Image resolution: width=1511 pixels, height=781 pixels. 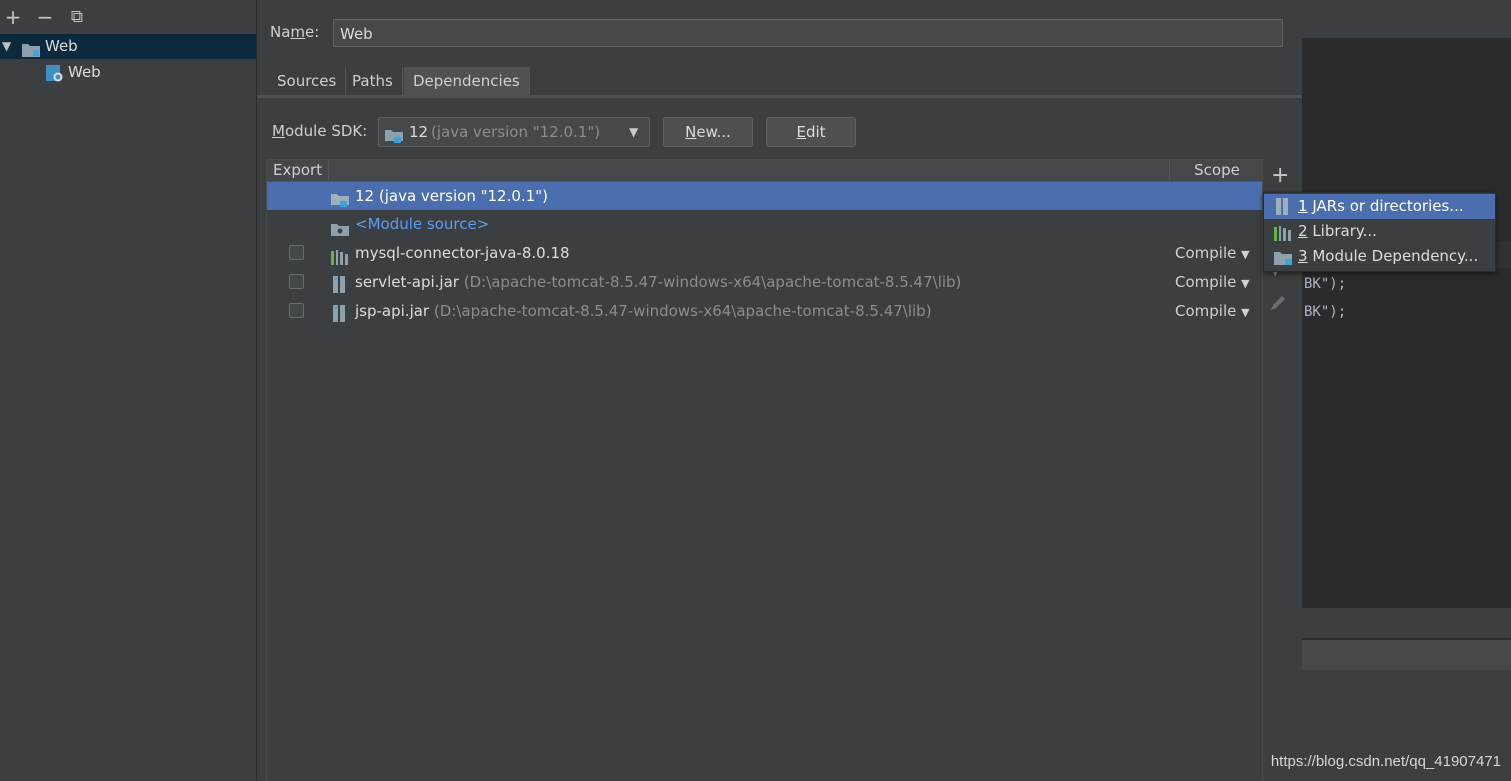 What do you see at coordinates (340, 317) in the screenshot?
I see `jar-icon` at bounding box center [340, 317].